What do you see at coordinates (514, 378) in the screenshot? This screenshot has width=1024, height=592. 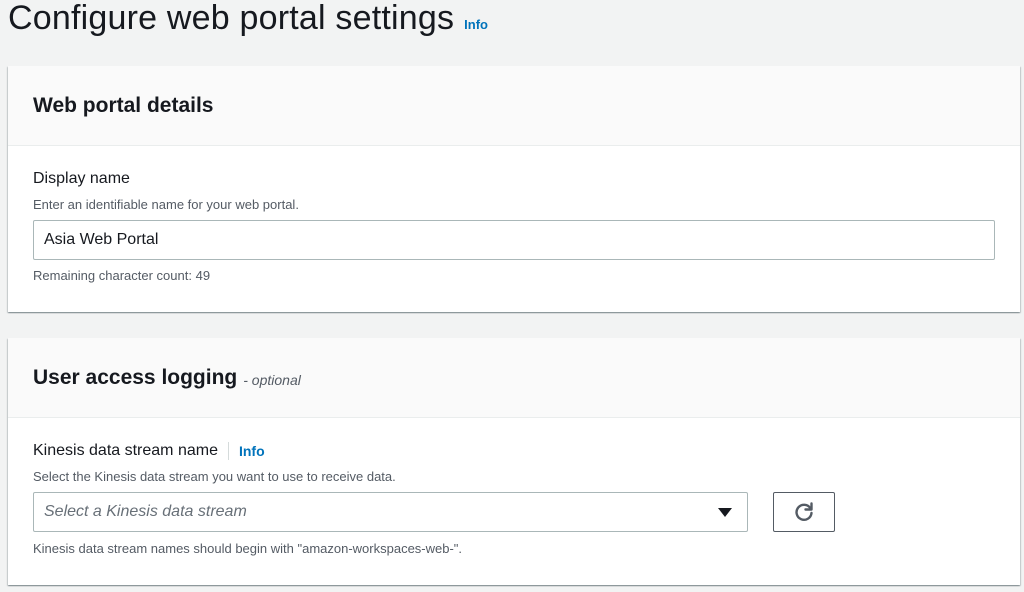 I see `user-access-logging-header: User access logging - optional` at bounding box center [514, 378].